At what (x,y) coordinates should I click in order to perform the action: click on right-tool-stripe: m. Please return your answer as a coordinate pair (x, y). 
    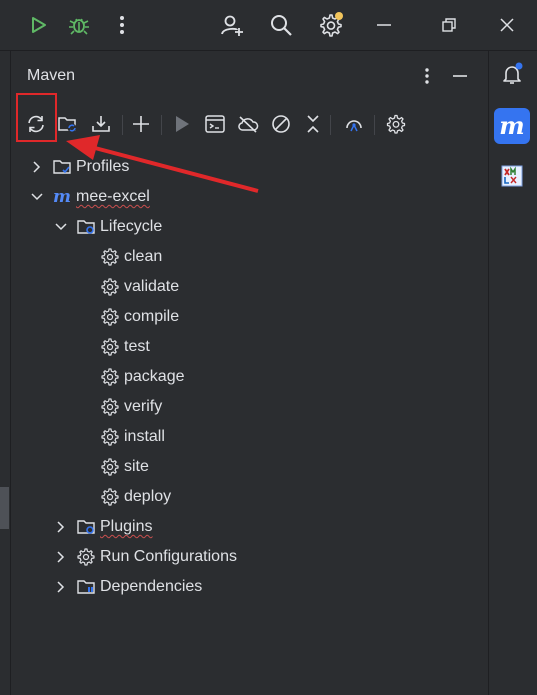
    Looking at the image, I should click on (512, 373).